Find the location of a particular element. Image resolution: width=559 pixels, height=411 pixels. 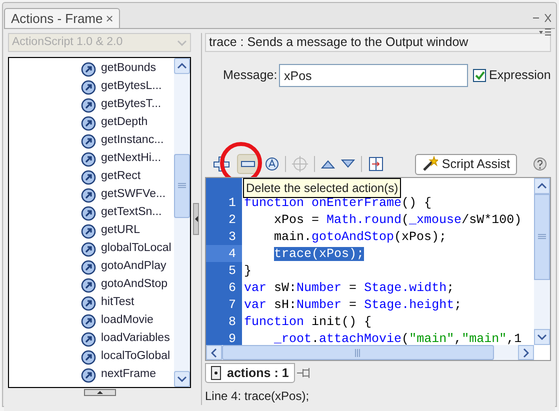

line-number: 6 is located at coordinates (232, 288).